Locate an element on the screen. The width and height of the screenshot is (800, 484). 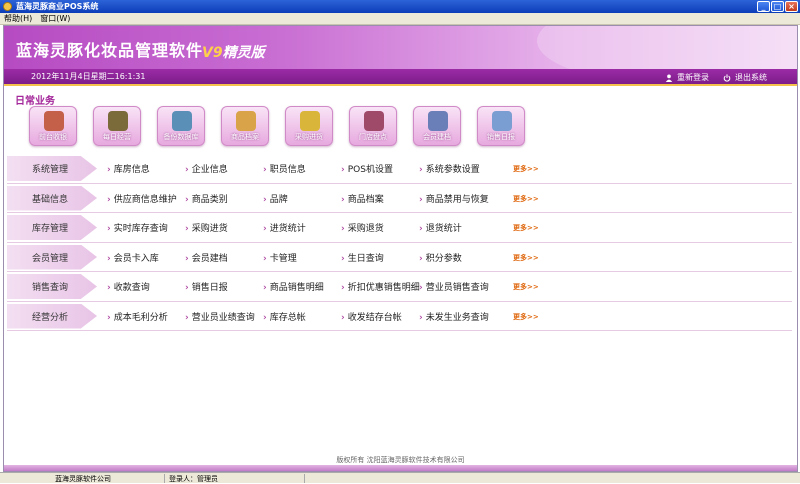
menu-link: 营业员销售查询 is located at coordinates (458, 286).